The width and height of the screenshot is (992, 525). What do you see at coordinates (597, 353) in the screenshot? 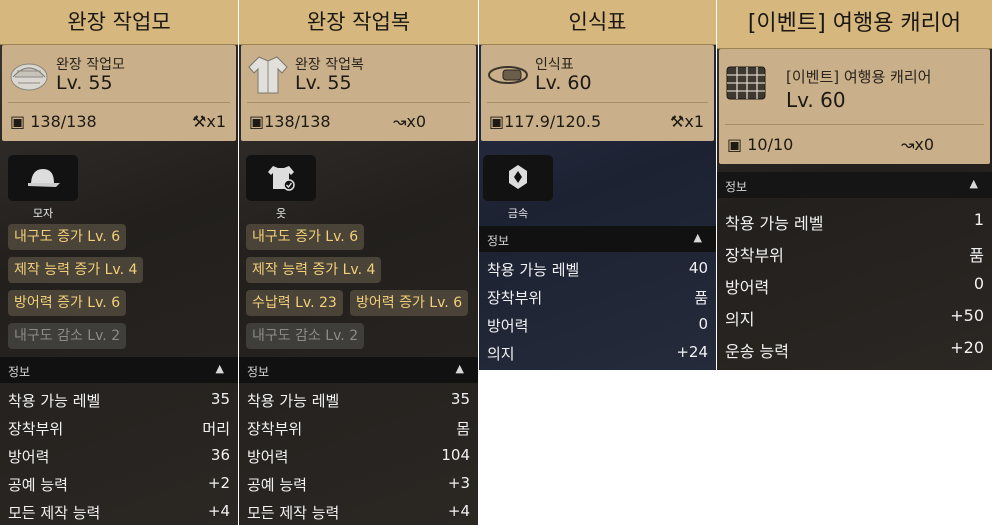
I see `stat-row: 의지 +24` at bounding box center [597, 353].